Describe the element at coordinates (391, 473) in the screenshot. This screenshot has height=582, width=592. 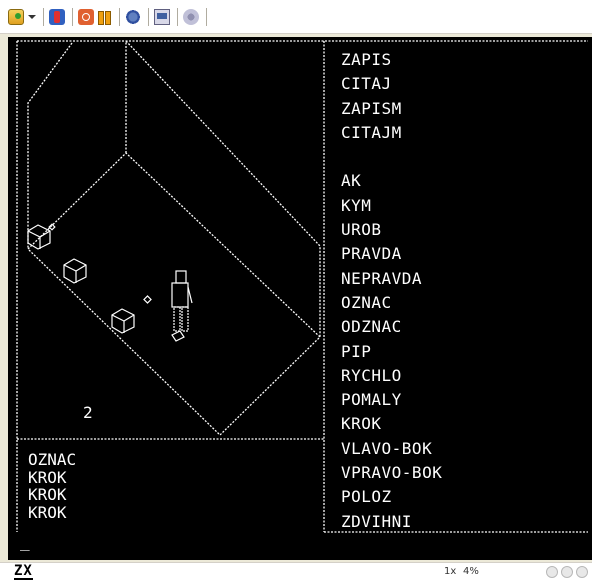
I see `menu-item: VPRAVO-BOK` at that location.